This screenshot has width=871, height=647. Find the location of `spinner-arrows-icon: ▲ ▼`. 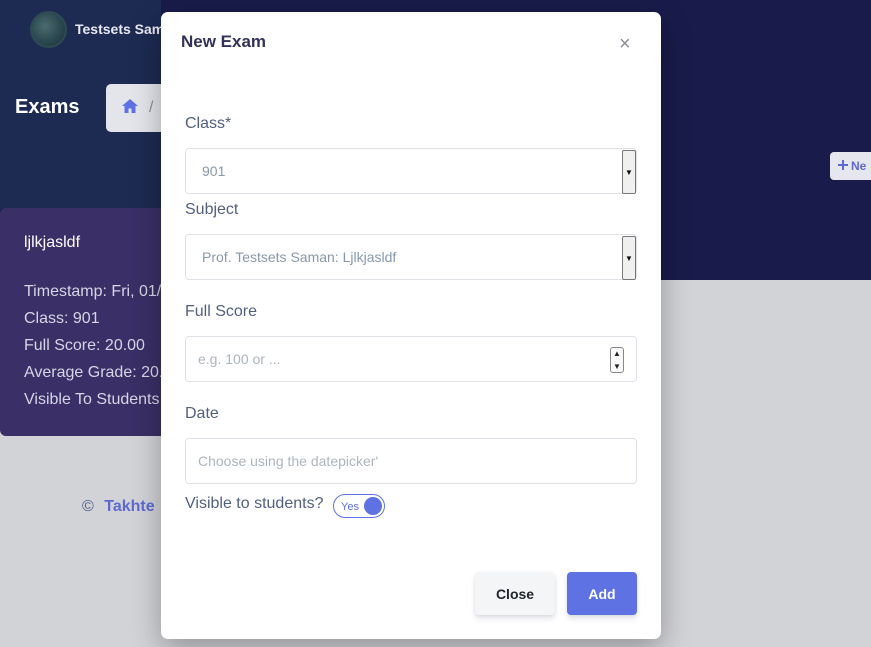

spinner-arrows-icon: ▲ ▼ is located at coordinates (617, 360).